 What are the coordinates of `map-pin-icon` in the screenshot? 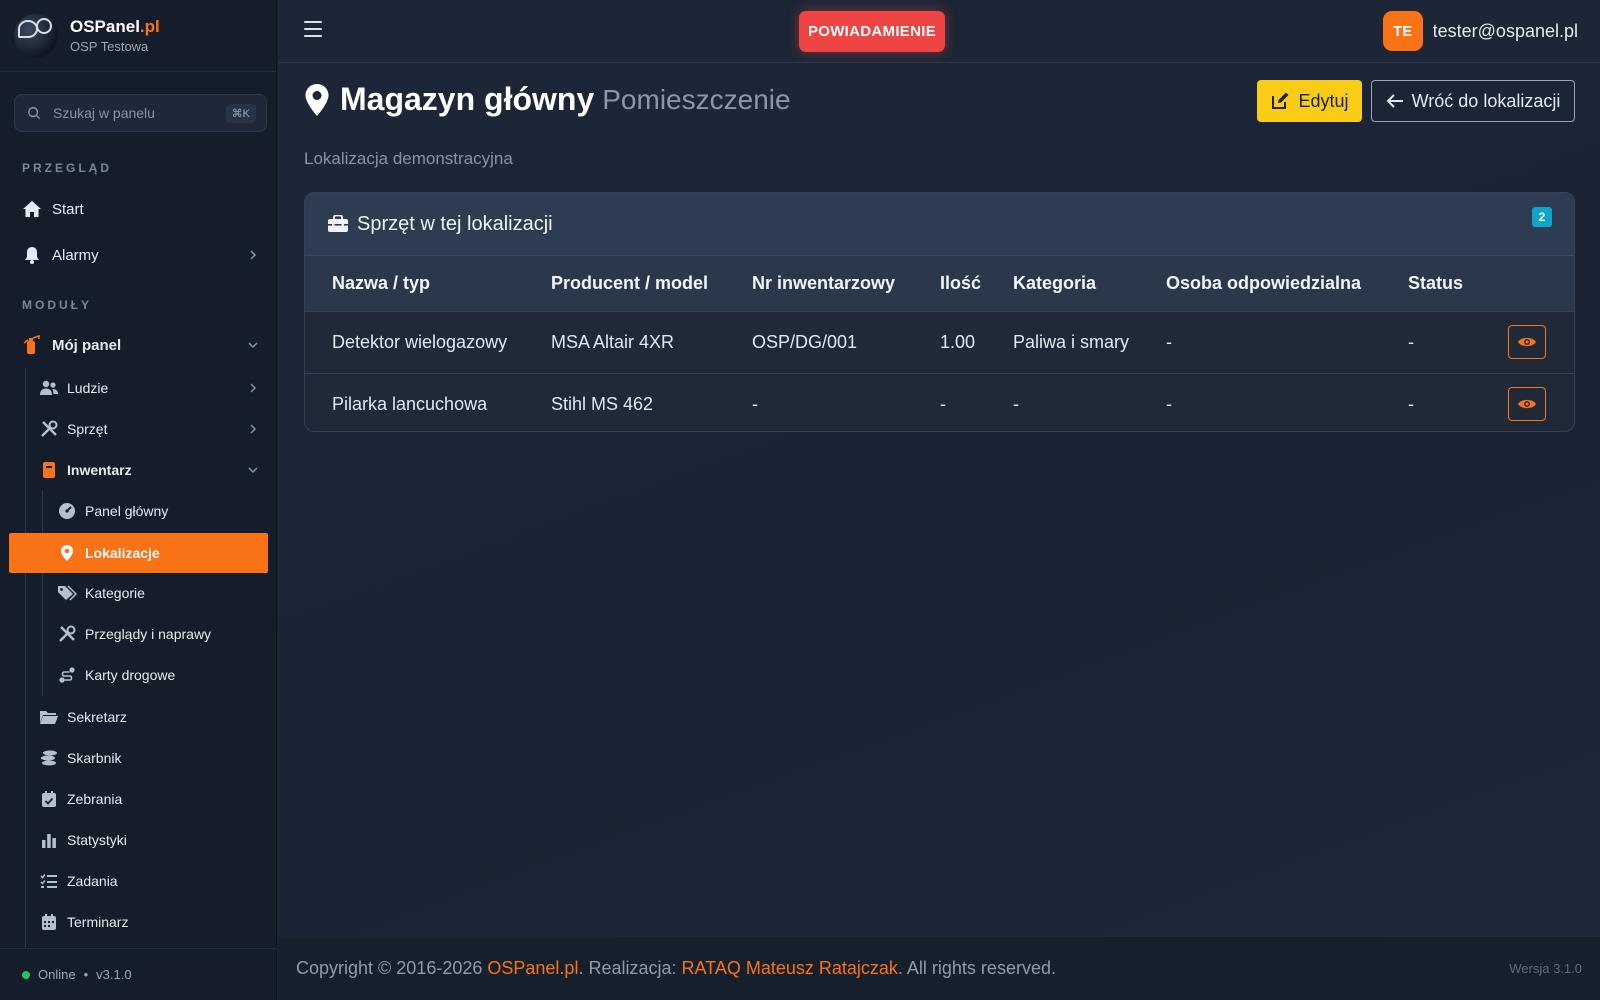 It's located at (317, 99).